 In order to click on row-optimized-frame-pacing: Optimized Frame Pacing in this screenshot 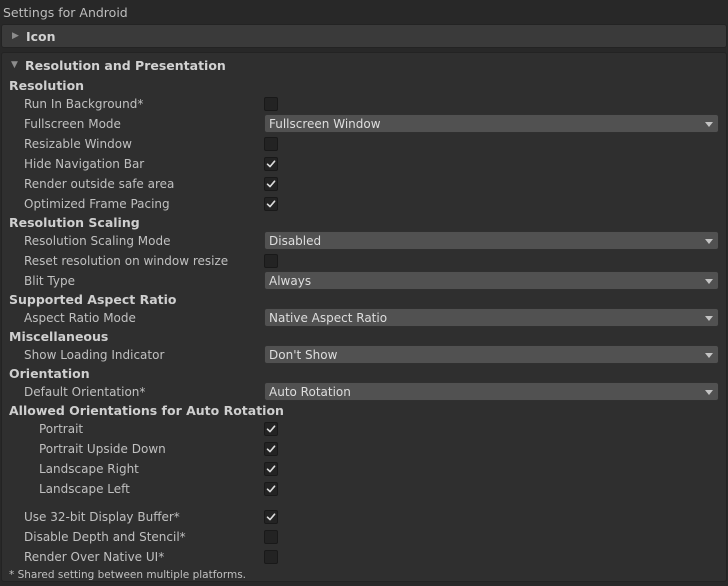, I will do `click(364, 204)`.